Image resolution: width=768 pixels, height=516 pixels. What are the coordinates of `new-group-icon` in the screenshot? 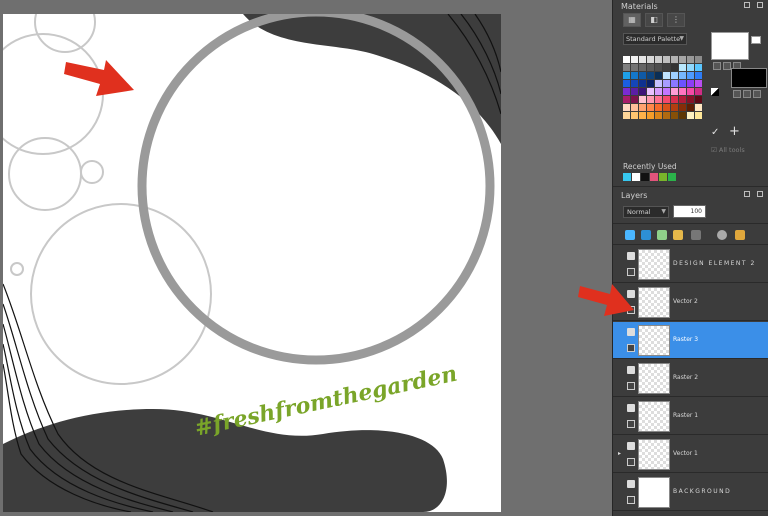 It's located at (646, 235).